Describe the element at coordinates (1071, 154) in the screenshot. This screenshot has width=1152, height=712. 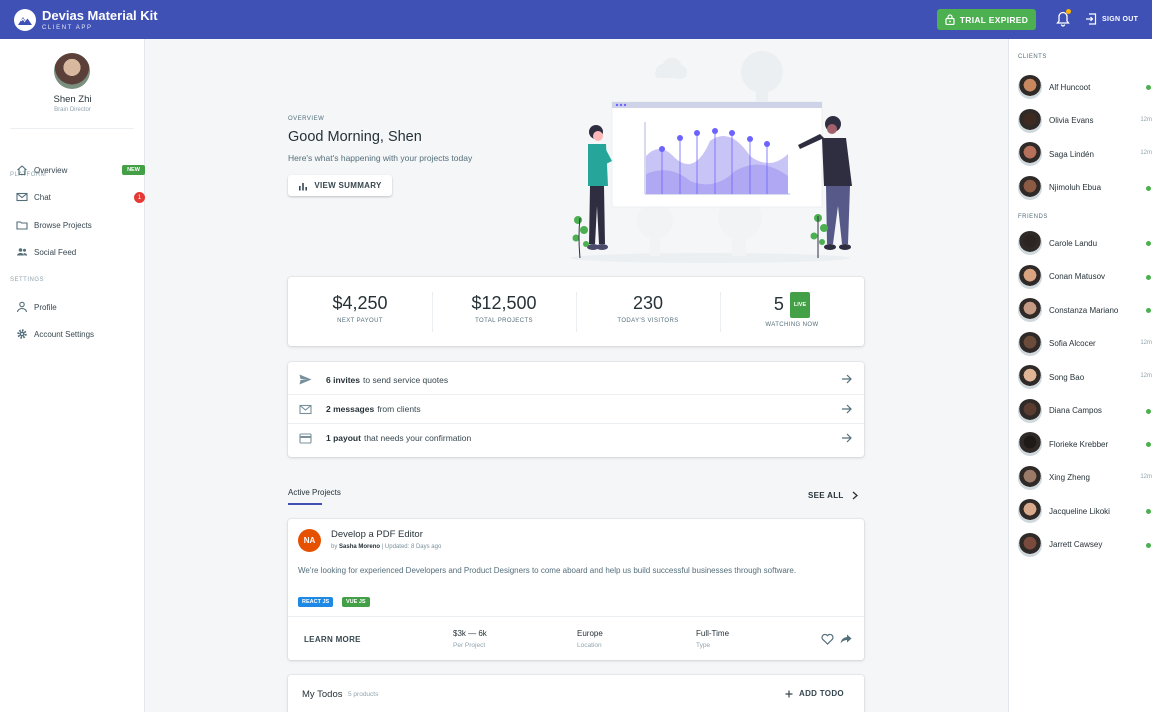
I see `contact-name: Saga Lindén` at that location.